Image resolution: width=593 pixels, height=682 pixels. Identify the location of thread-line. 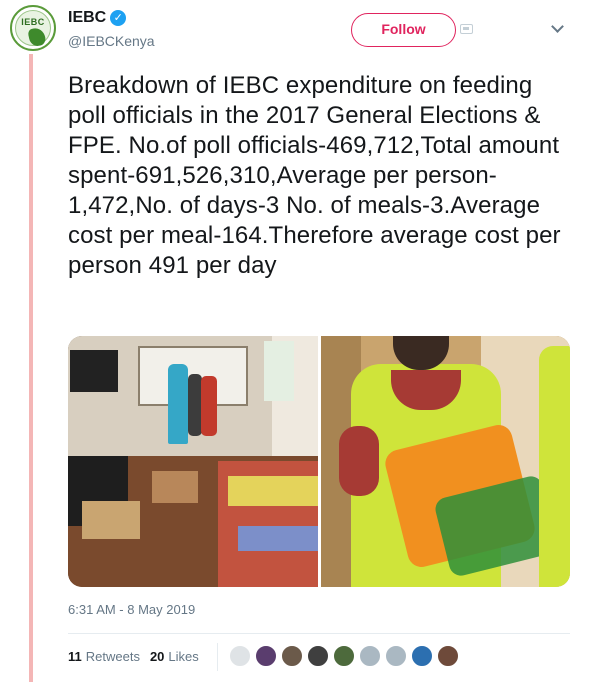
(31, 368).